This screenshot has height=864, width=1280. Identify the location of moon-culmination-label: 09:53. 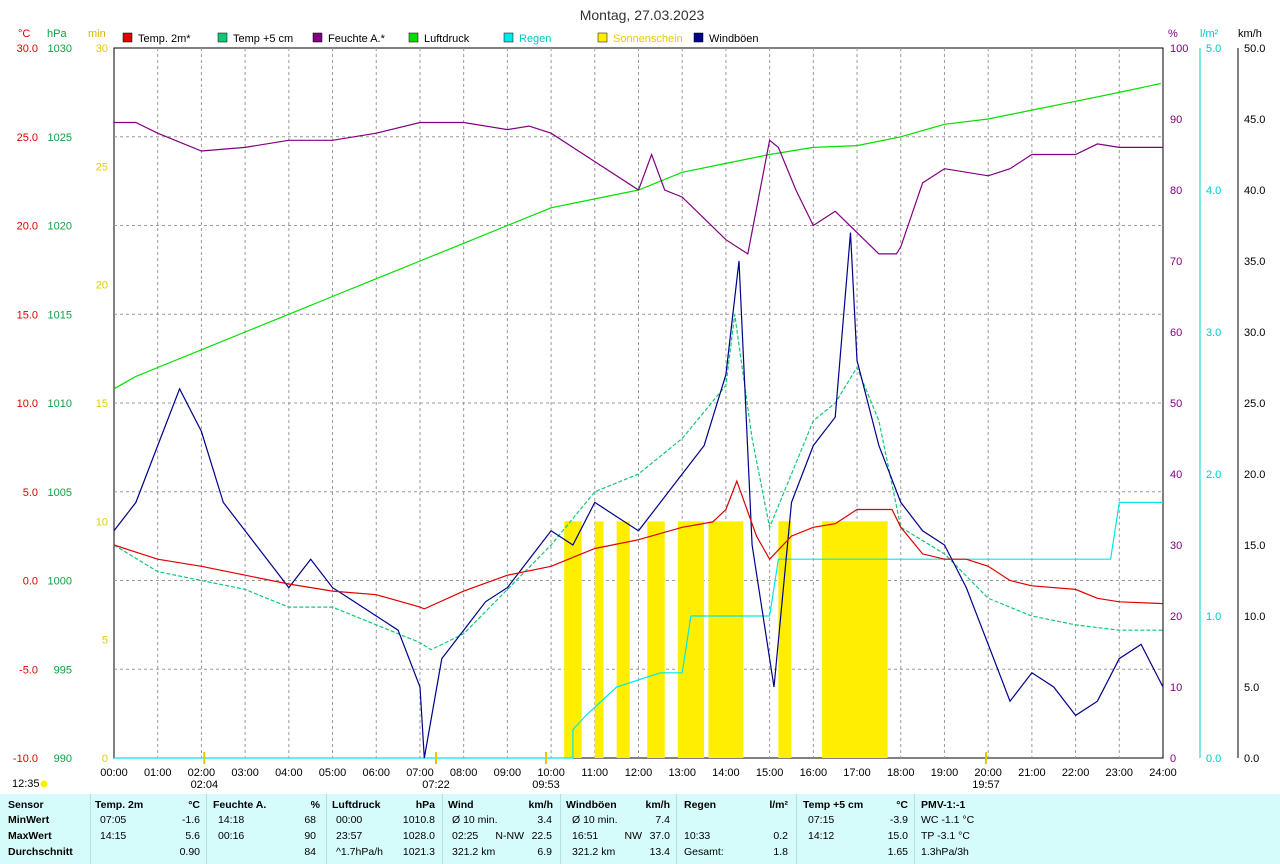
(546, 785).